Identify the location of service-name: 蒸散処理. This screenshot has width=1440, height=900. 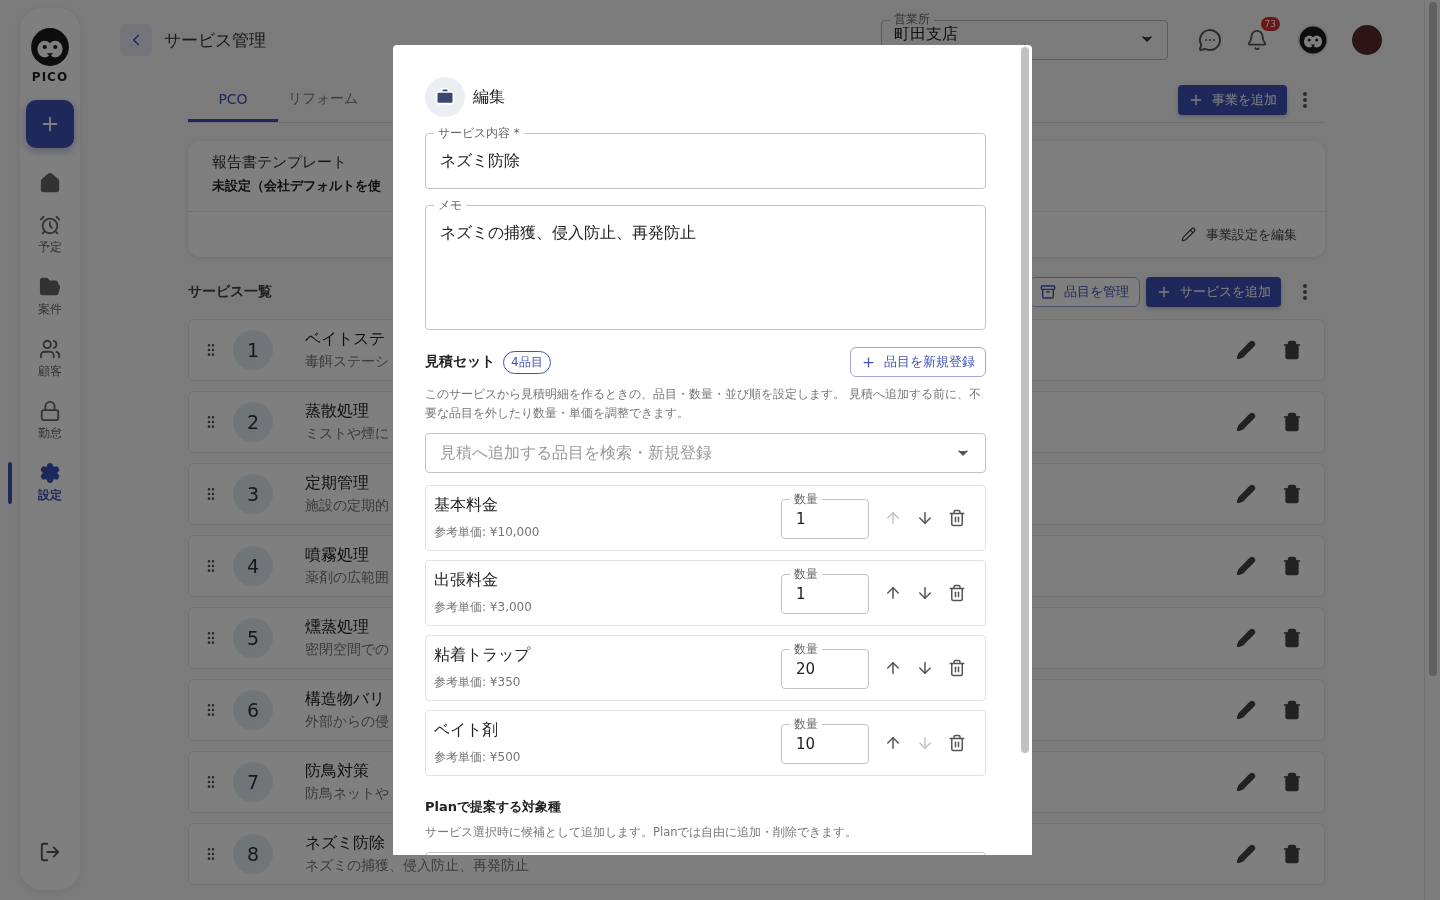
(337, 411).